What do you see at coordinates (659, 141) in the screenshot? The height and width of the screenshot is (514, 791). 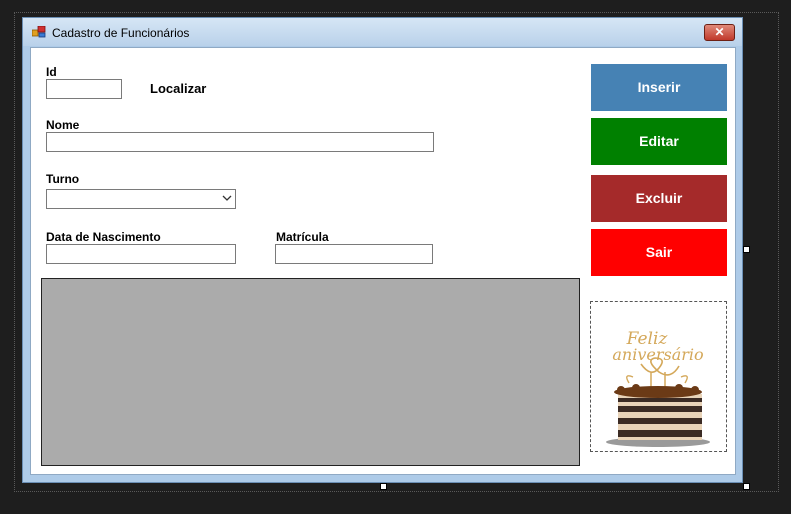 I see `edit-button: Editar` at bounding box center [659, 141].